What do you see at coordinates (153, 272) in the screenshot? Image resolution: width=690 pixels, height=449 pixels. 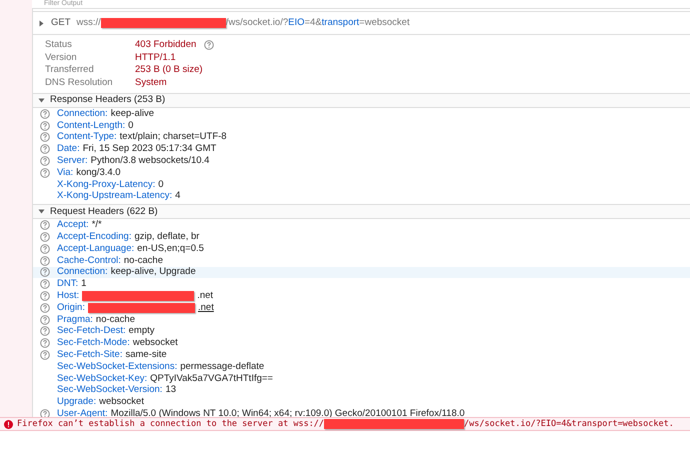 I see `value-text: keep-alive, Upgrade` at bounding box center [153, 272].